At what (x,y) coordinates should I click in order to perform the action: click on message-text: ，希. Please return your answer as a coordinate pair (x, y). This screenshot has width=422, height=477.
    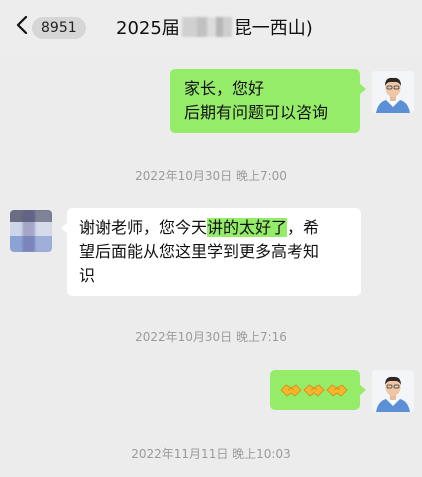
    Looking at the image, I should click on (303, 227).